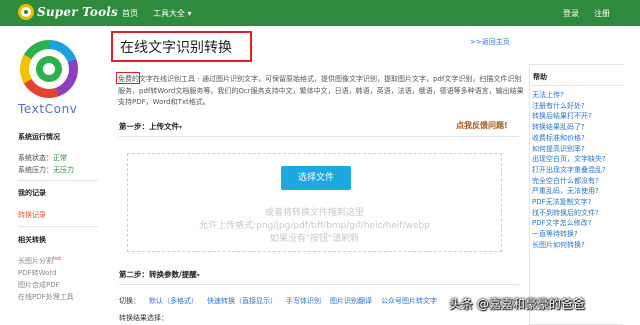 The image size is (640, 325). What do you see at coordinates (32, 193) in the screenshot?
I see `records-heading: 我的记录` at bounding box center [32, 193].